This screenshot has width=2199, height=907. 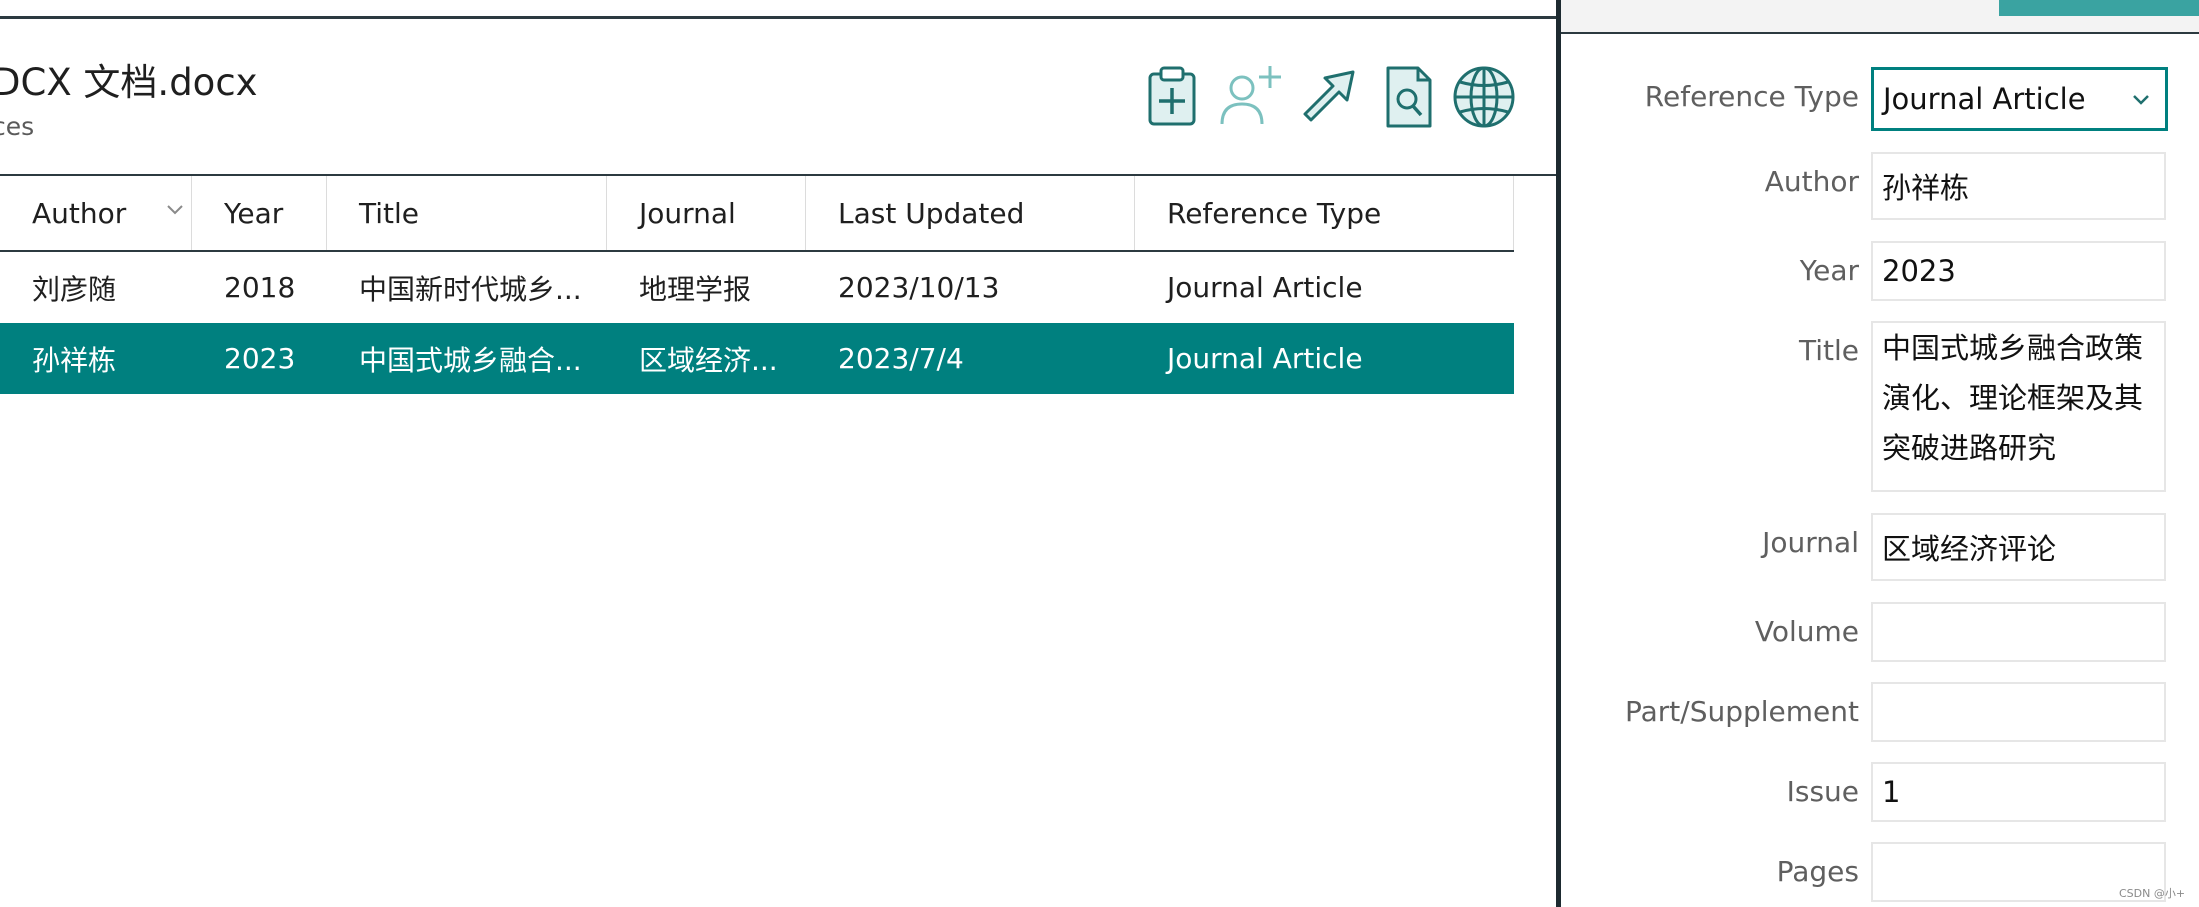 I want to click on author-value: 孙祥栋, so click(x=1926, y=188).